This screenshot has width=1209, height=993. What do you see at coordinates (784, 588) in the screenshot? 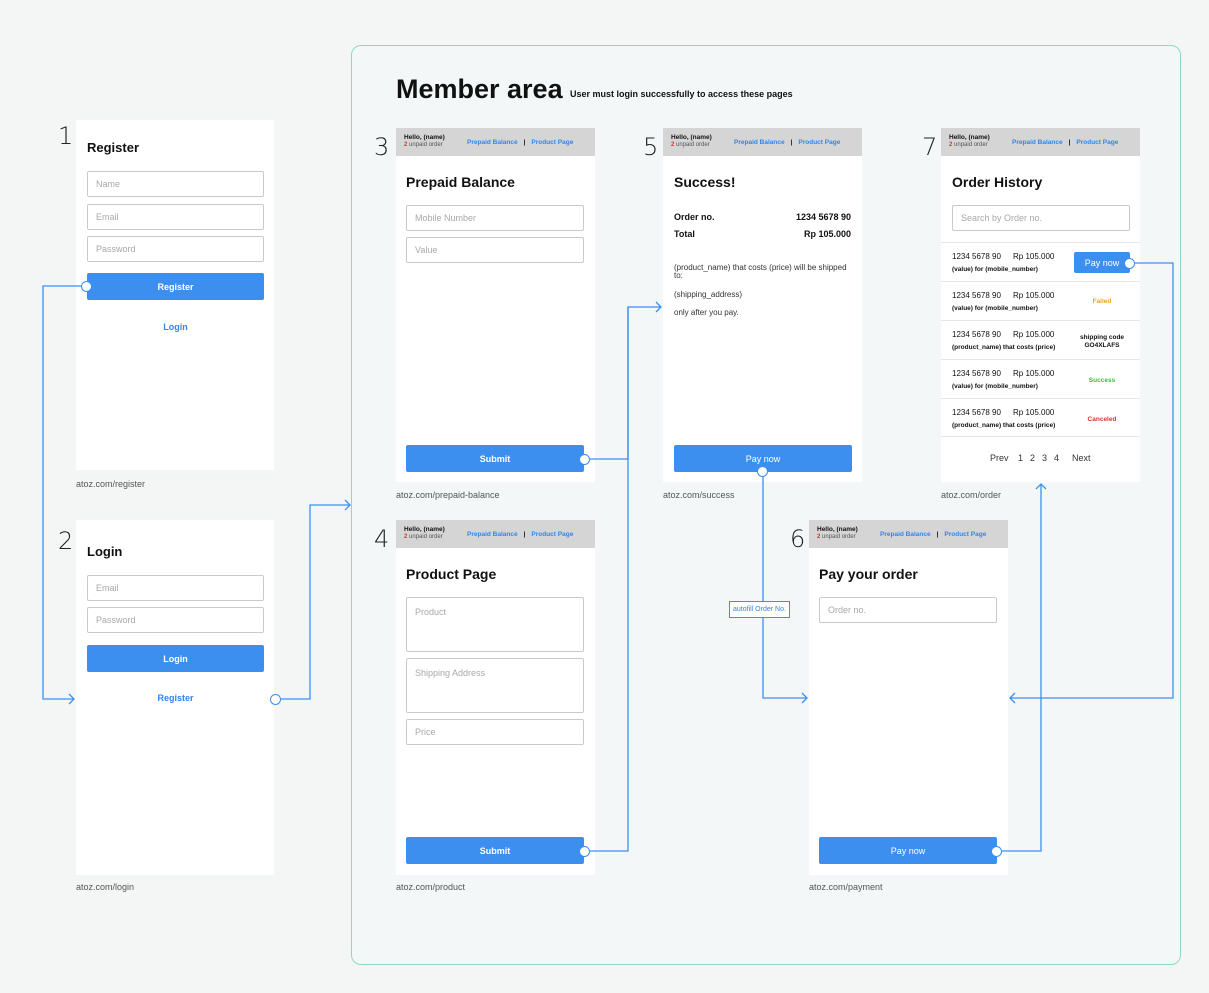
I see `flow-success-to-payment` at bounding box center [784, 588].